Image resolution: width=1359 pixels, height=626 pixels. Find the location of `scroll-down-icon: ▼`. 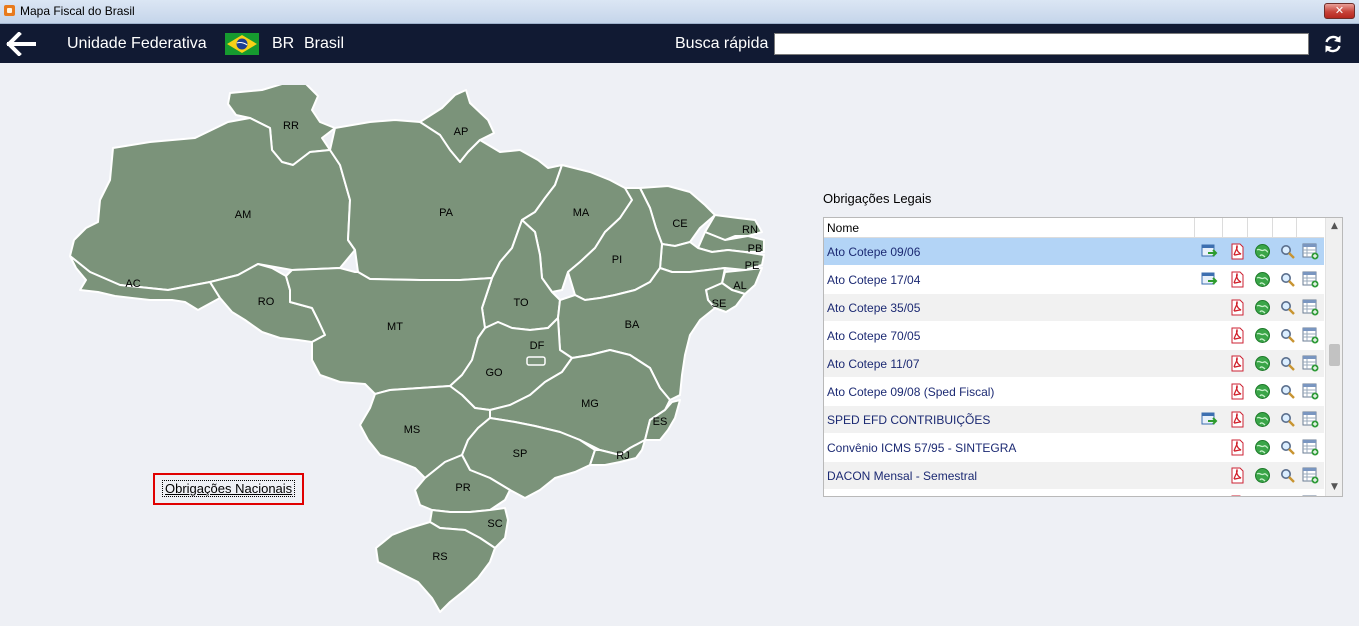

scroll-down-icon: ▼ is located at coordinates (1334, 487).